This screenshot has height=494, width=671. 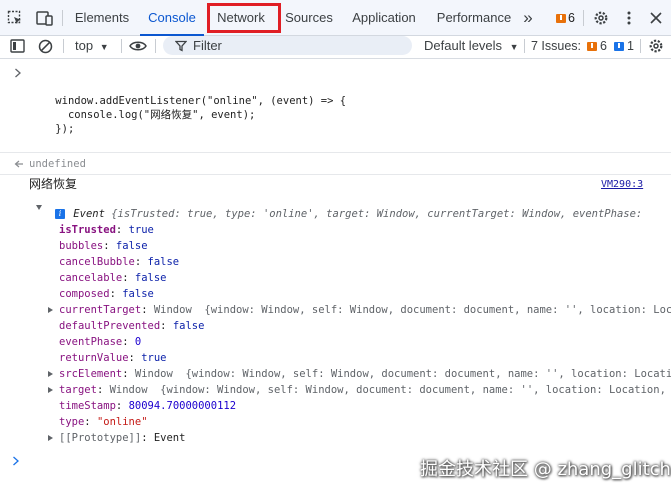 What do you see at coordinates (110, 326) in the screenshot?
I see `property-key: defaultPrevented` at bounding box center [110, 326].